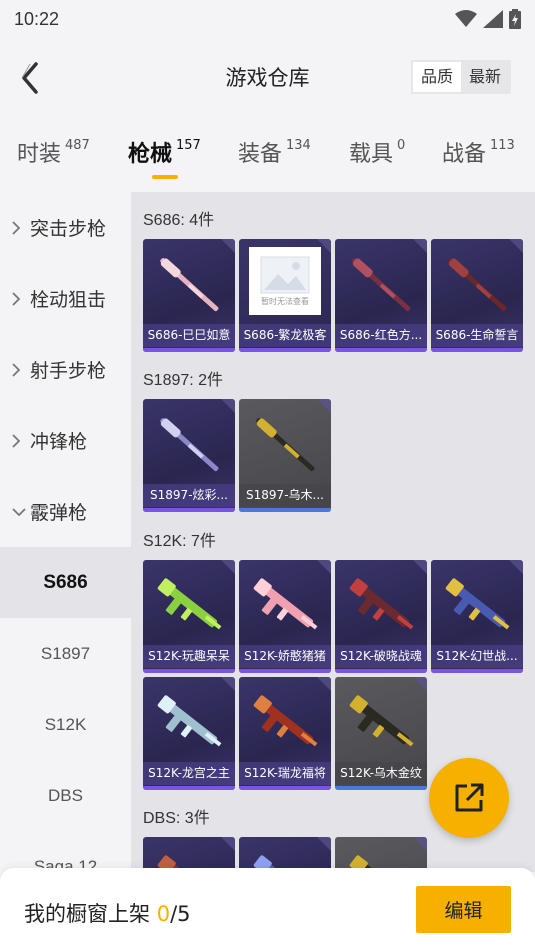 The width and height of the screenshot is (535, 951). I want to click on skin-name: S12K-玩趣呆呆, so click(189, 656).